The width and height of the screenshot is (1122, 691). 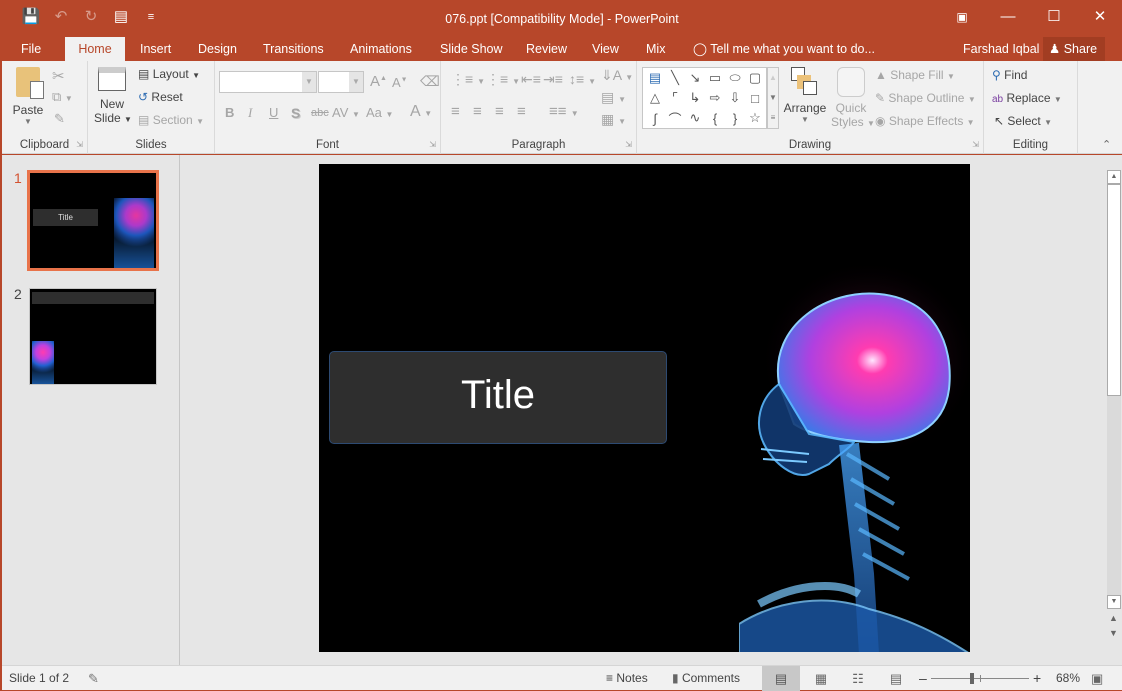 I want to click on tab-review: Review, so click(x=546, y=49).